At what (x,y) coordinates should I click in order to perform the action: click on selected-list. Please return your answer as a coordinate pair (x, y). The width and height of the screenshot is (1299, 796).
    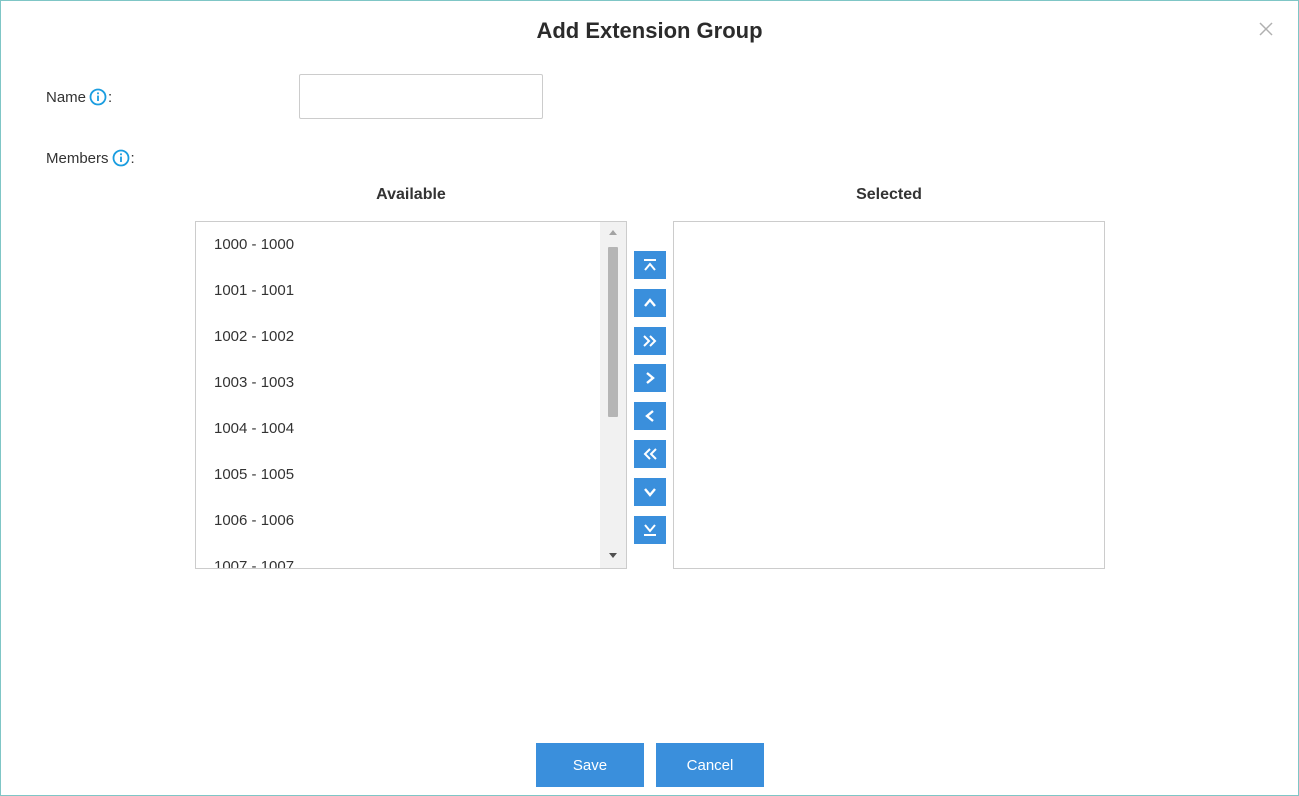
    Looking at the image, I should click on (889, 395).